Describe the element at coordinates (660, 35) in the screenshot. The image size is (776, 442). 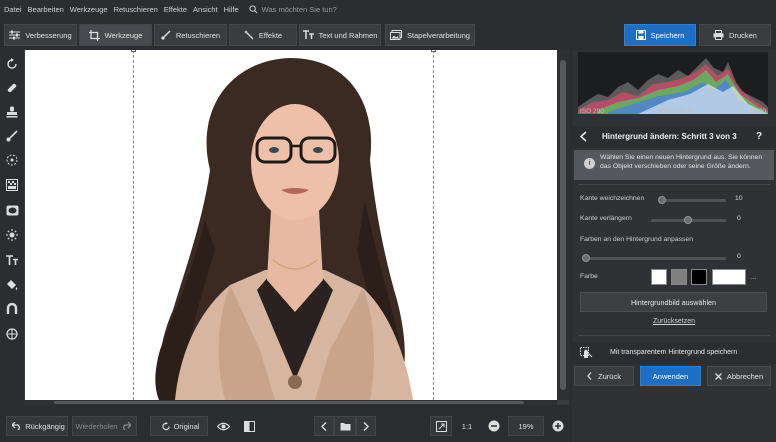
I see `save-button: Speichern` at that location.